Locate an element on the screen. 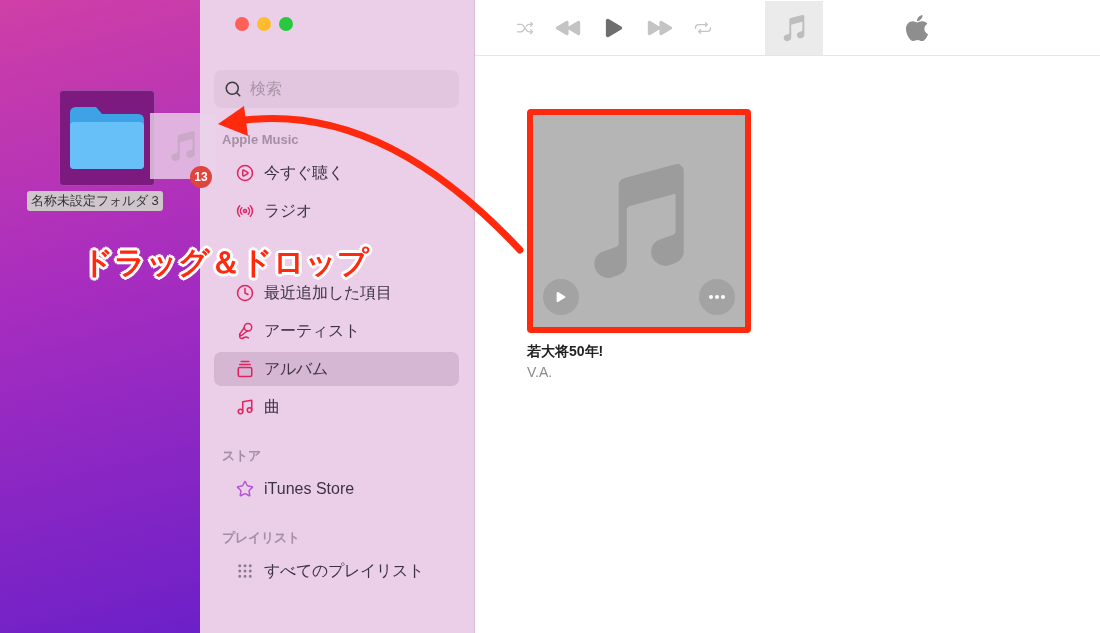  play-icon is located at coordinates (561, 297).